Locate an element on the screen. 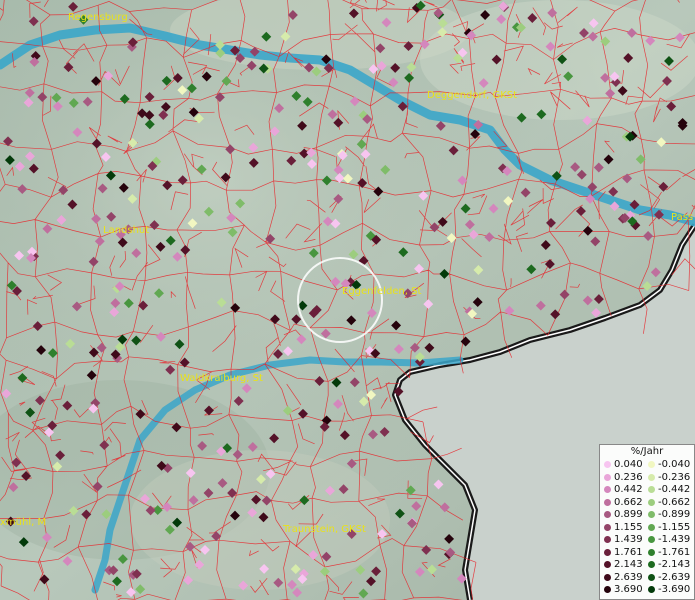 The image size is (695, 600). legend-value: -2.639 is located at coordinates (674, 577).